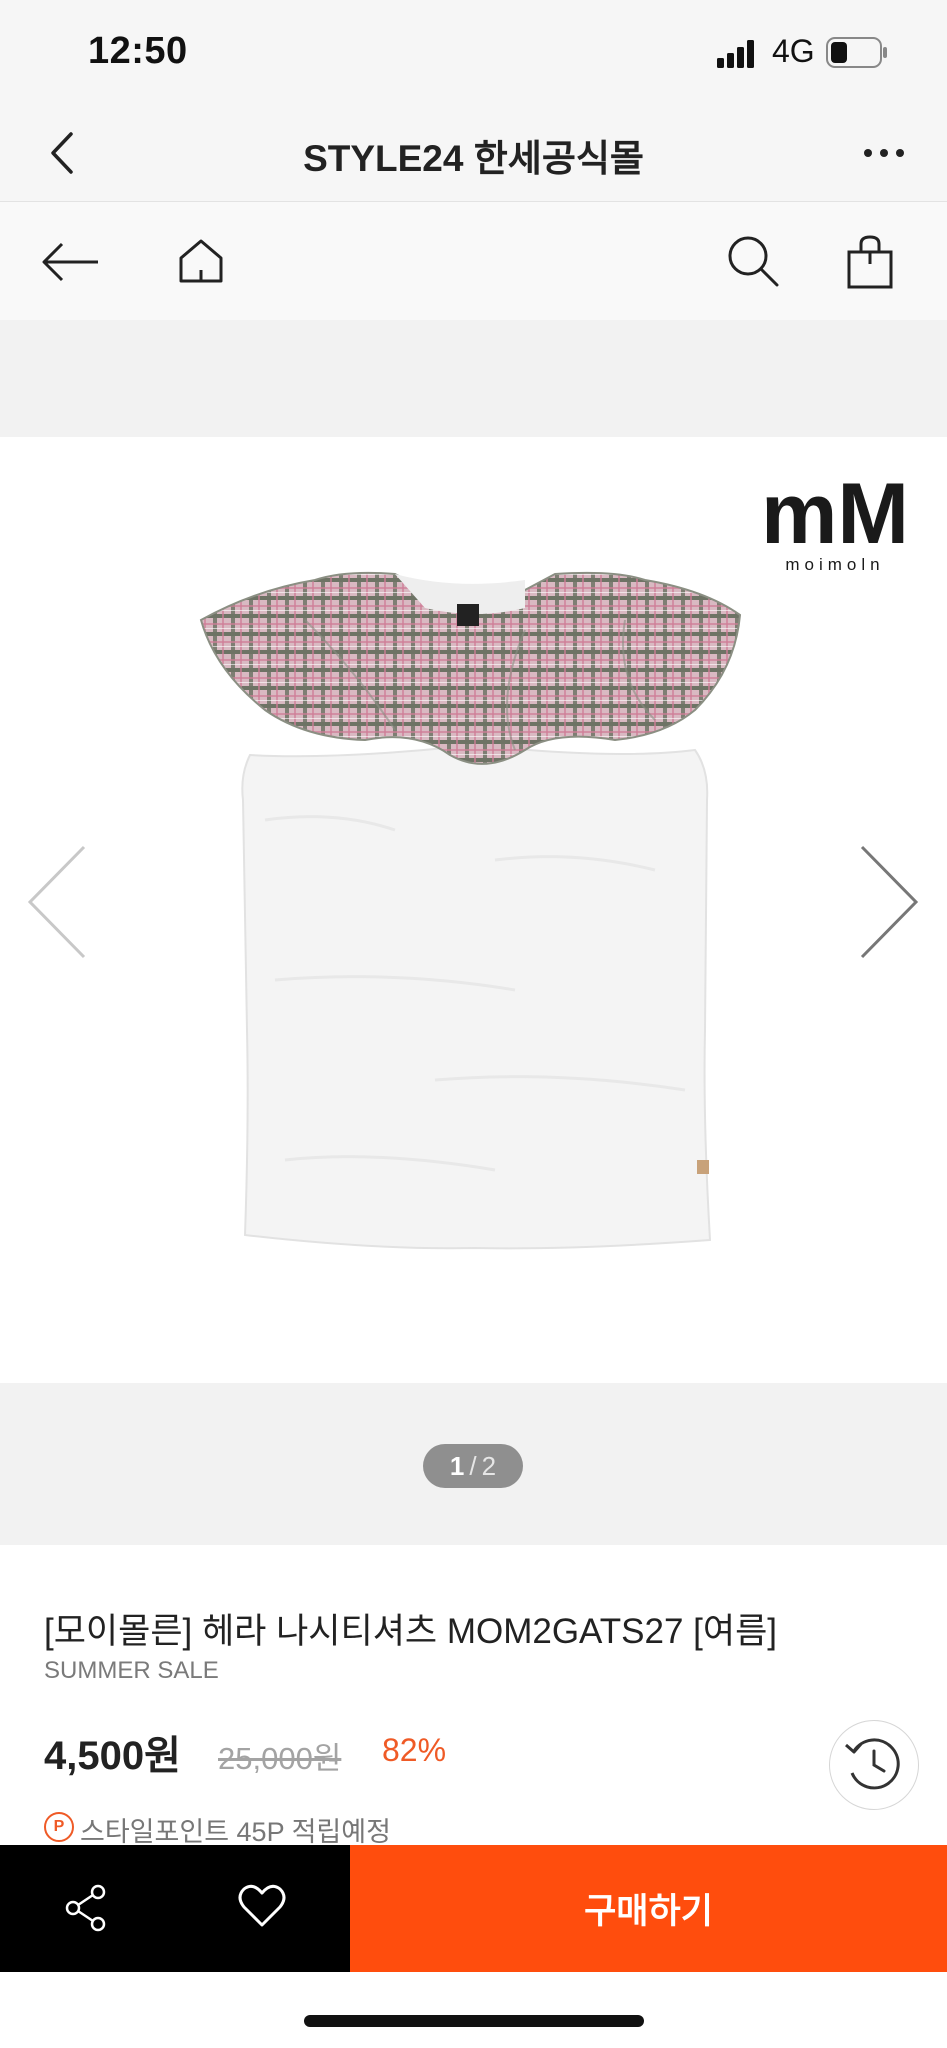 This screenshot has width=947, height=2048. What do you see at coordinates (835, 514) in the screenshot?
I see `svg-text: mM` at bounding box center [835, 514].